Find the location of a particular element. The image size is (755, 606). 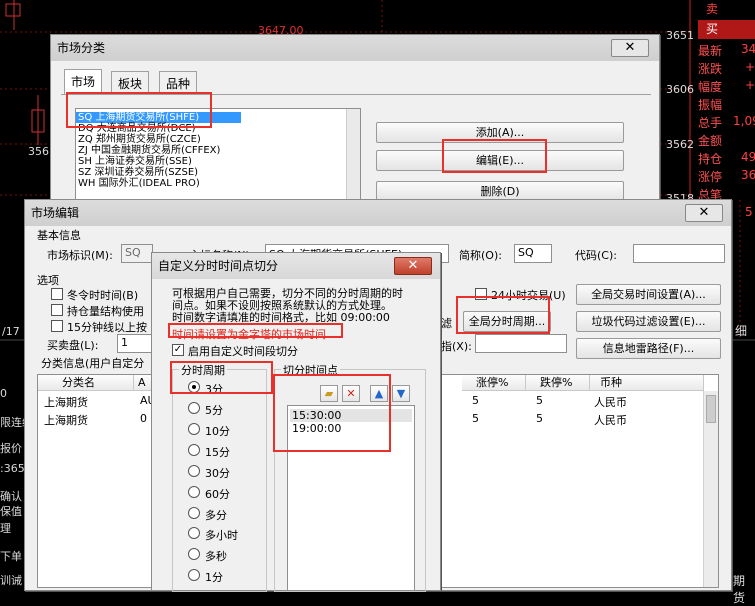

quote-label: 涨停 is located at coordinates (710, 177).